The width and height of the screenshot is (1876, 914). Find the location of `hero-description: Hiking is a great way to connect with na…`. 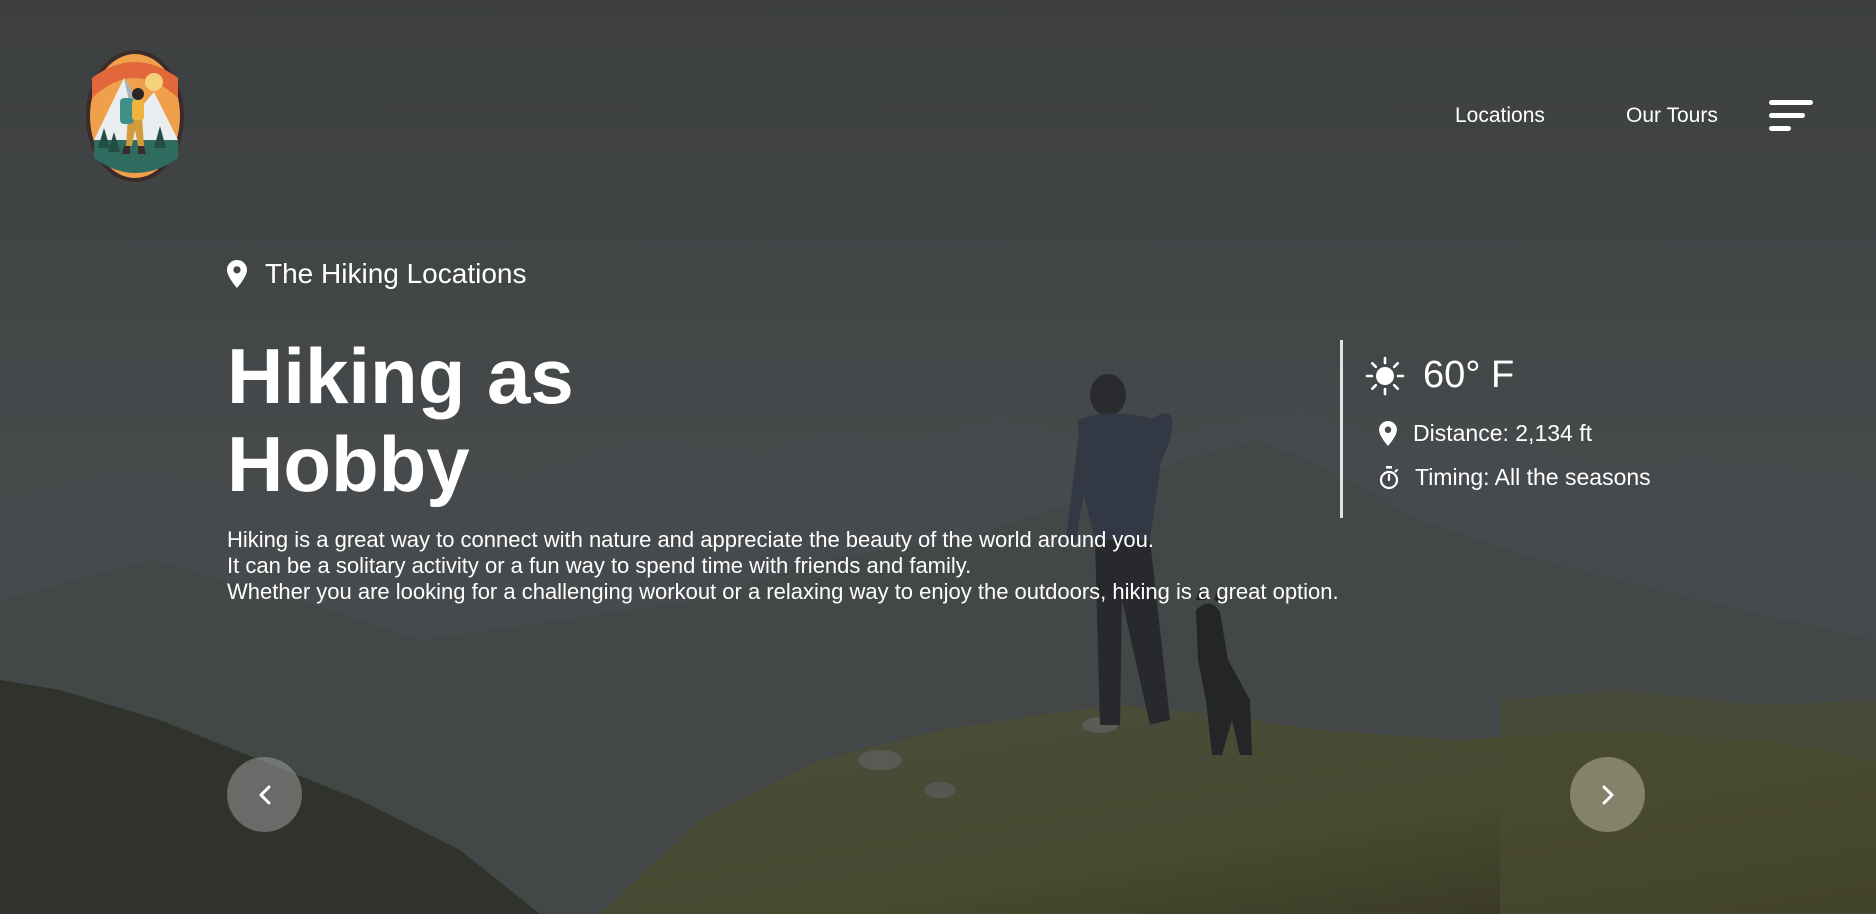

hero-description: Hiking is a great way to connect with na… is located at coordinates (783, 566).